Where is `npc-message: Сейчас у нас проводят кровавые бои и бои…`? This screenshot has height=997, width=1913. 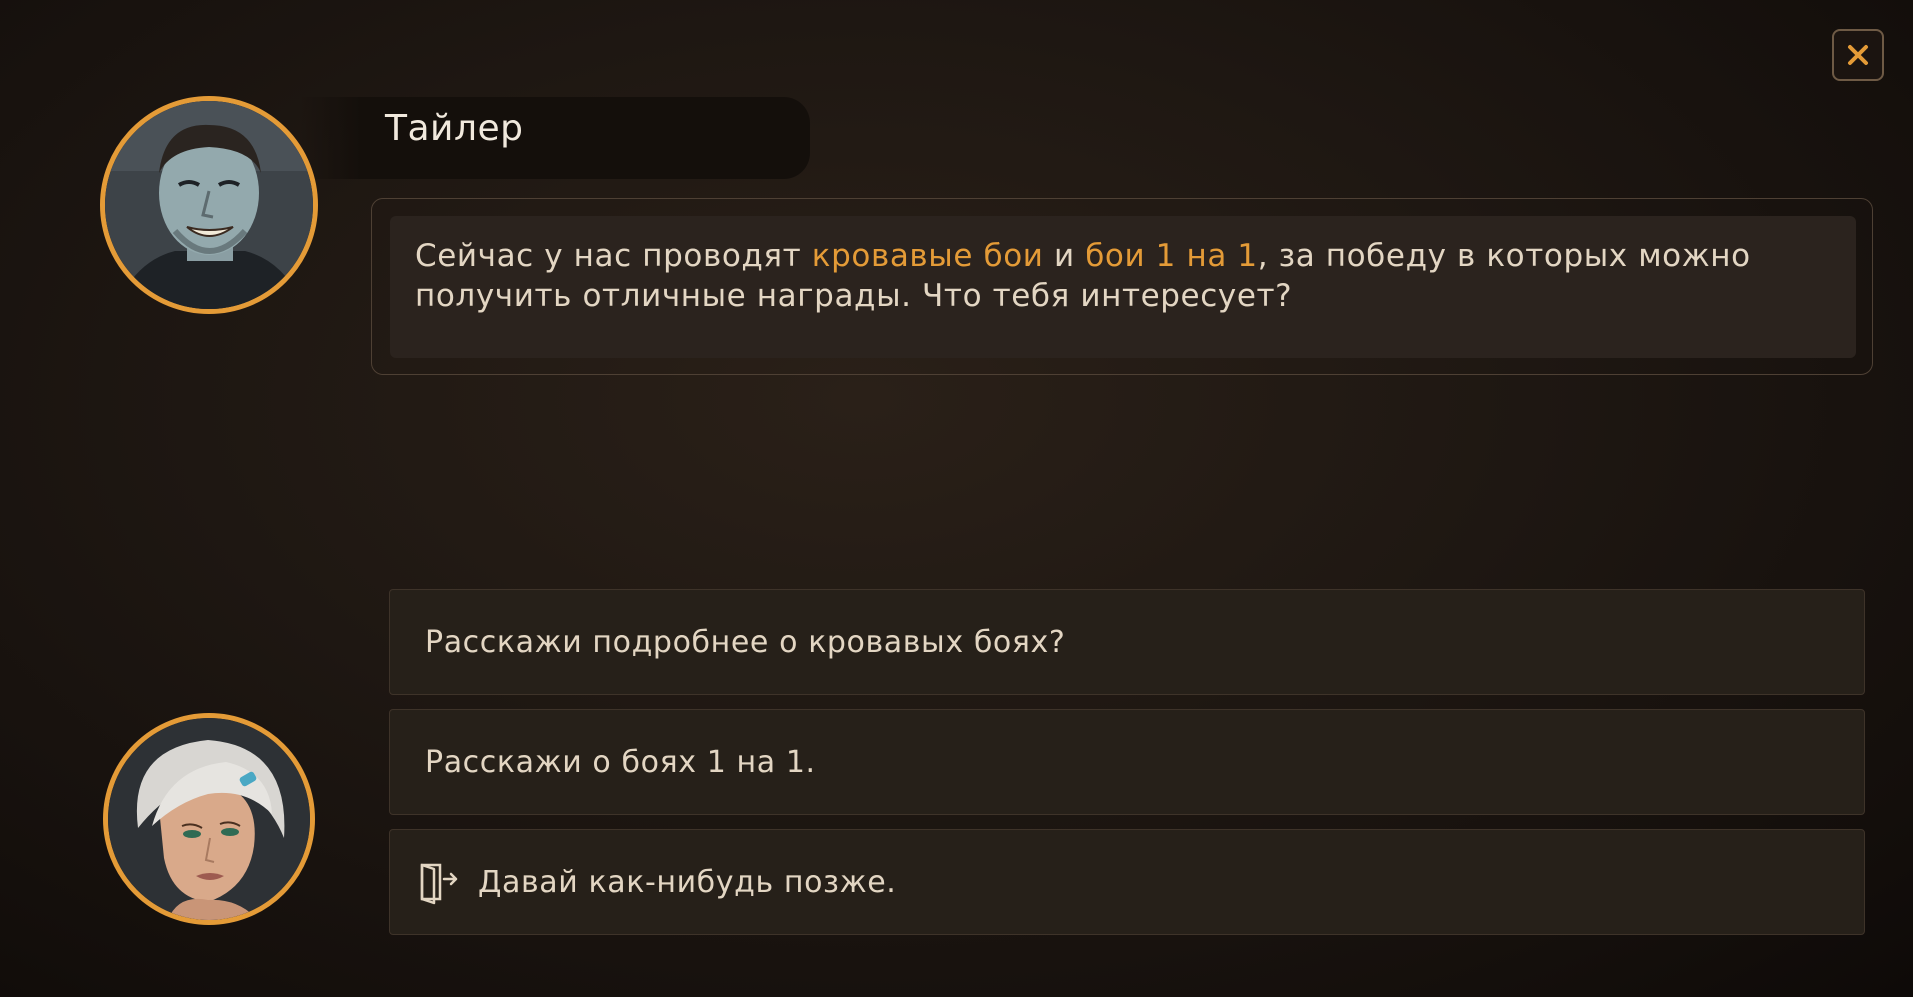 npc-message: Сейчас у нас проводят кровавые бои и бои… is located at coordinates (1123, 287).